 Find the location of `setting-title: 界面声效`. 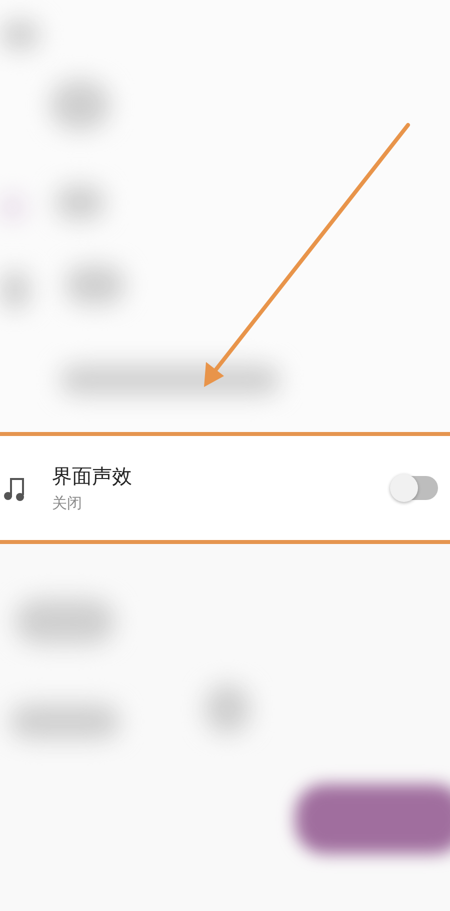

setting-title: 界面声效 is located at coordinates (92, 476).